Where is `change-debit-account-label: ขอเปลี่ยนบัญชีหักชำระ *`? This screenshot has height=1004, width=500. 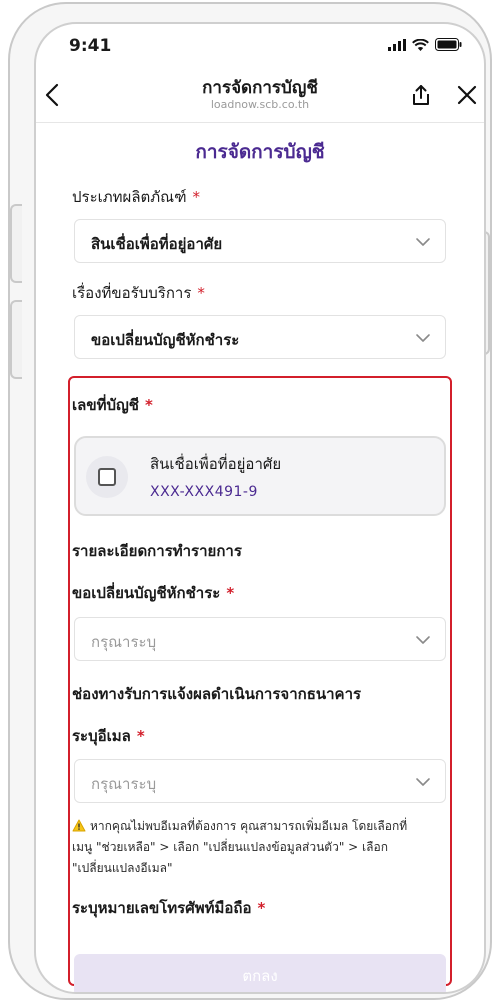
change-debit-account-label: ขอเปลี่ยนบัญชีหักชำระ * is located at coordinates (153, 593).